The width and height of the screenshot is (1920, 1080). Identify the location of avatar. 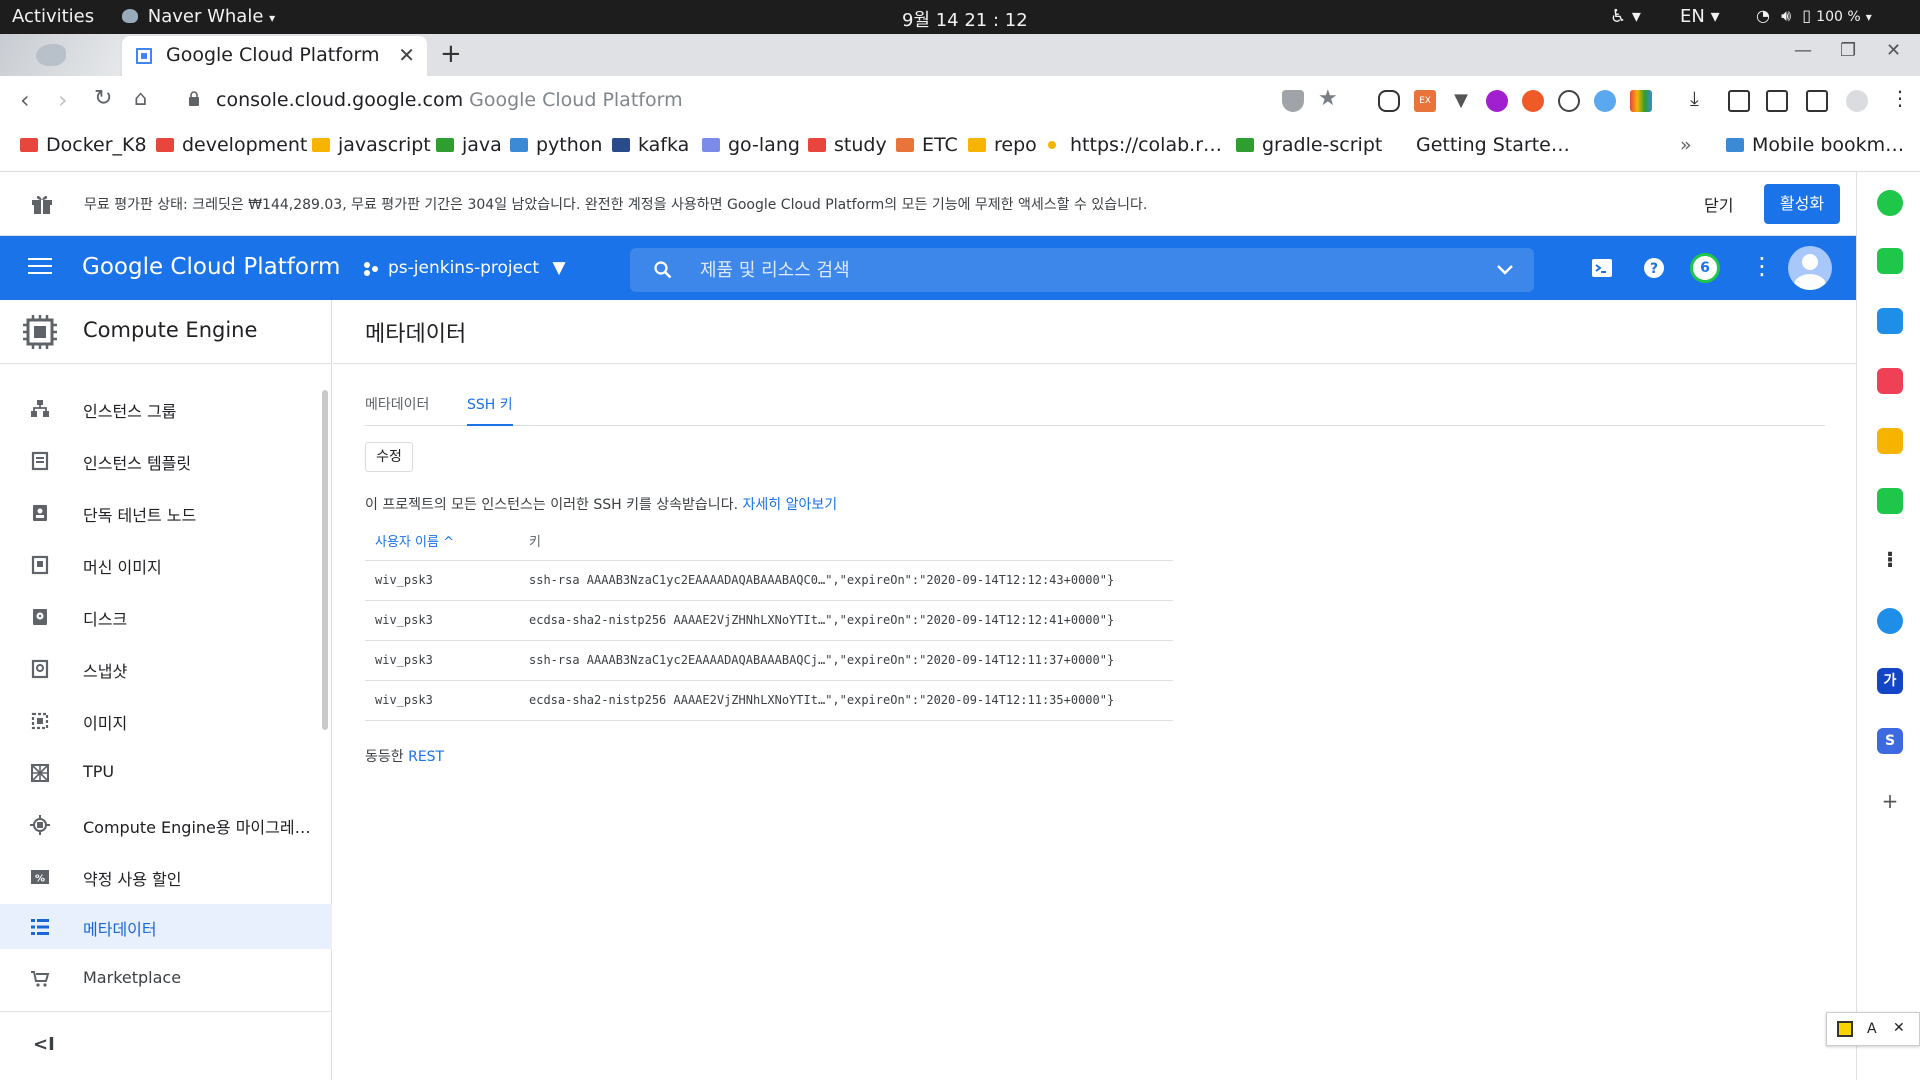
(1810, 268).